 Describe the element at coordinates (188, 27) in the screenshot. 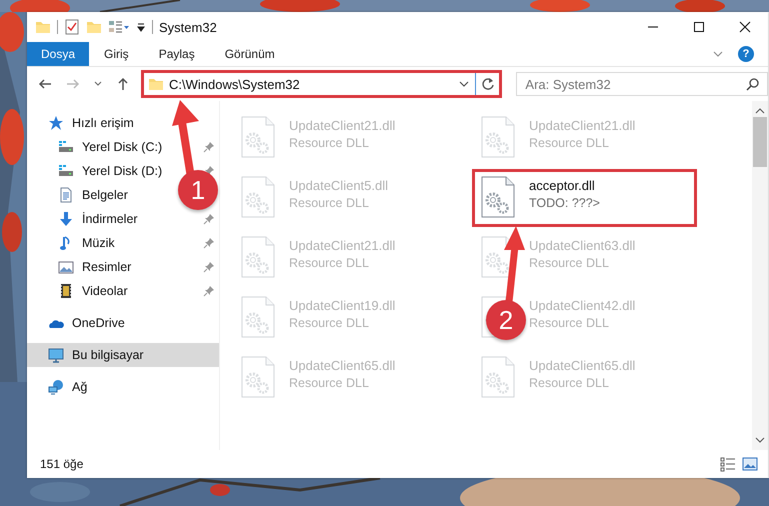

I see `window-title: System32` at that location.